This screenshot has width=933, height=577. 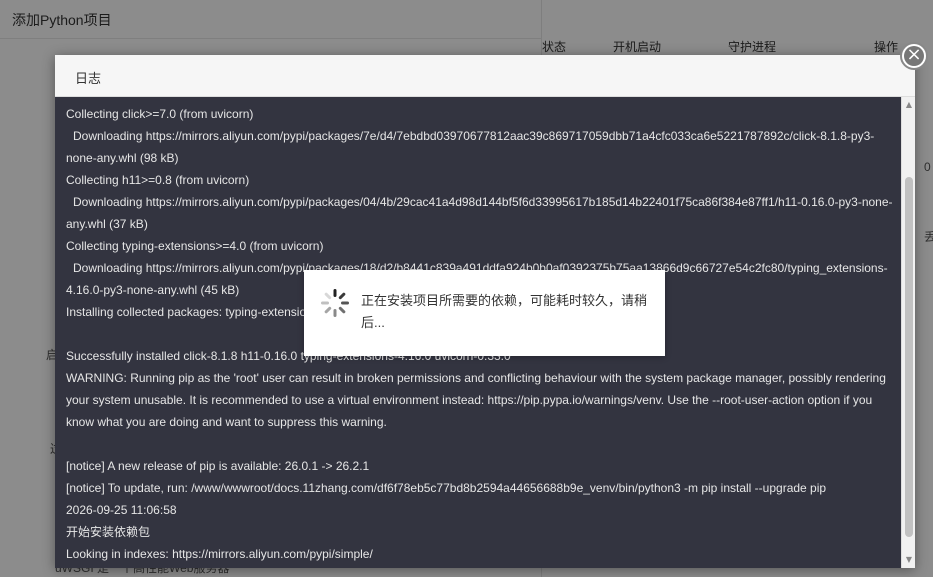 I want to click on log-scrollbar: ▲ ▼, so click(x=908, y=332).